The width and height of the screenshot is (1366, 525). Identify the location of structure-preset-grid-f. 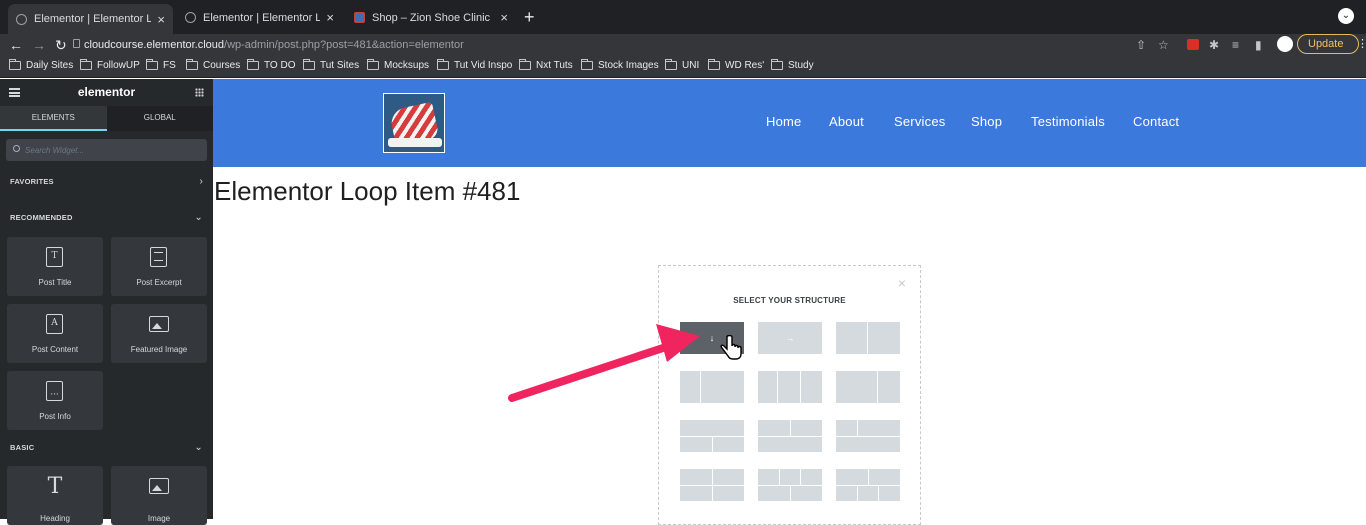
(868, 485).